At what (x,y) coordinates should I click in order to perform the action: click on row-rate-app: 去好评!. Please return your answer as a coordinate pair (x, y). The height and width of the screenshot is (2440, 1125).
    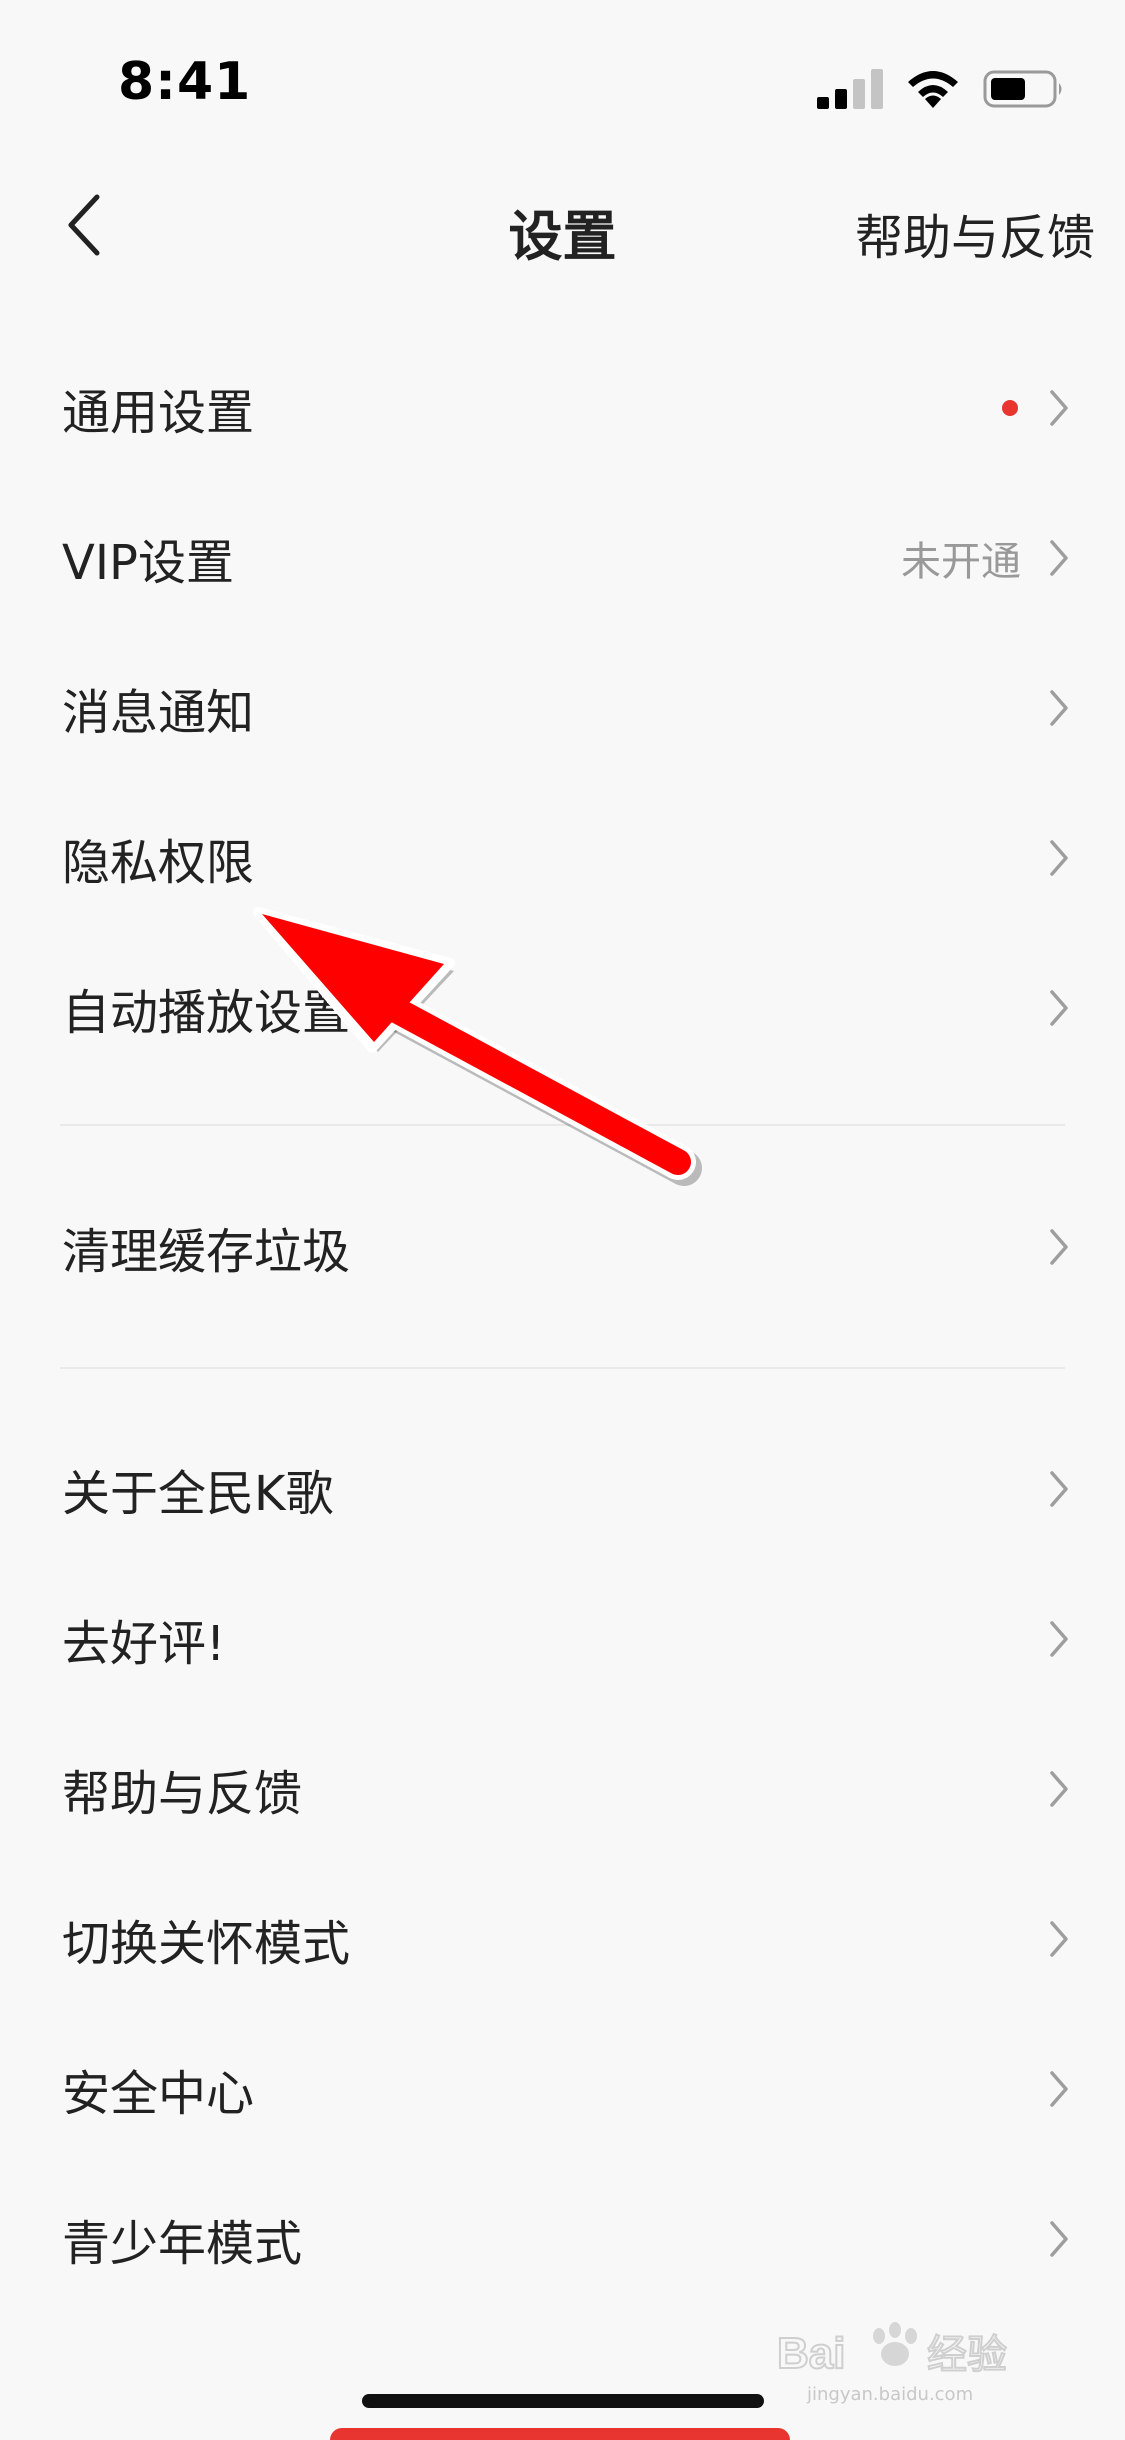
    Looking at the image, I should click on (562, 1639).